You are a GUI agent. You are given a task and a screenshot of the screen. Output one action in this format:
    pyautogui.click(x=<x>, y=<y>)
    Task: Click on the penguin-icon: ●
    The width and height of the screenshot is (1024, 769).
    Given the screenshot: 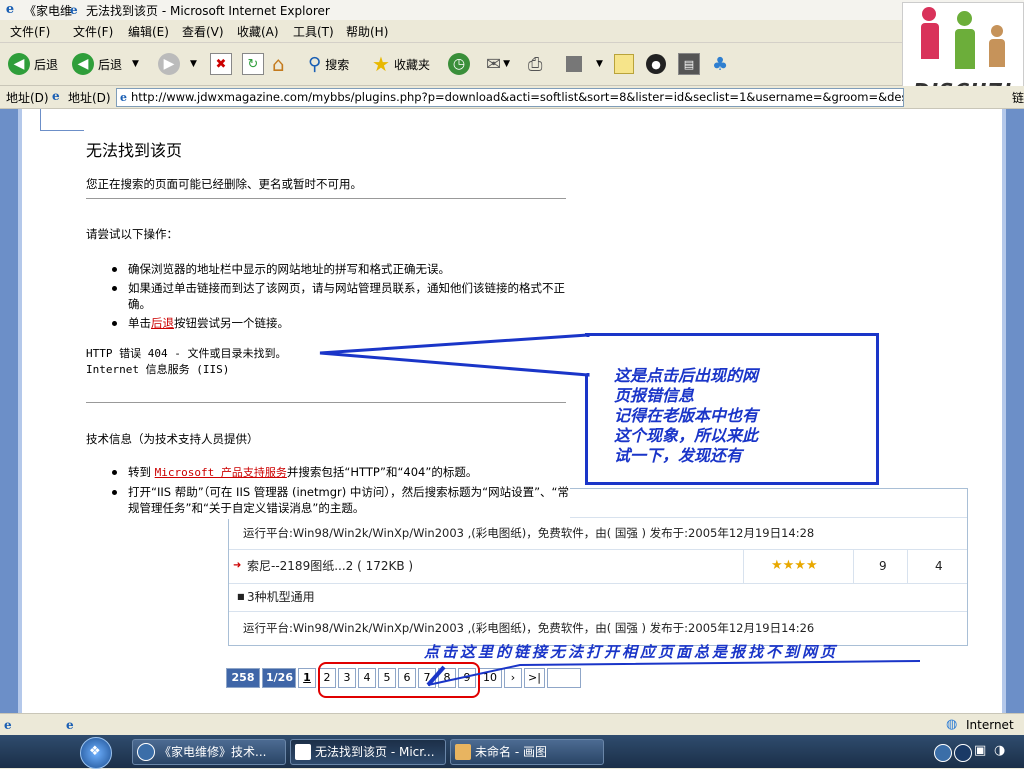 What is the action you would take?
    pyautogui.click(x=656, y=64)
    